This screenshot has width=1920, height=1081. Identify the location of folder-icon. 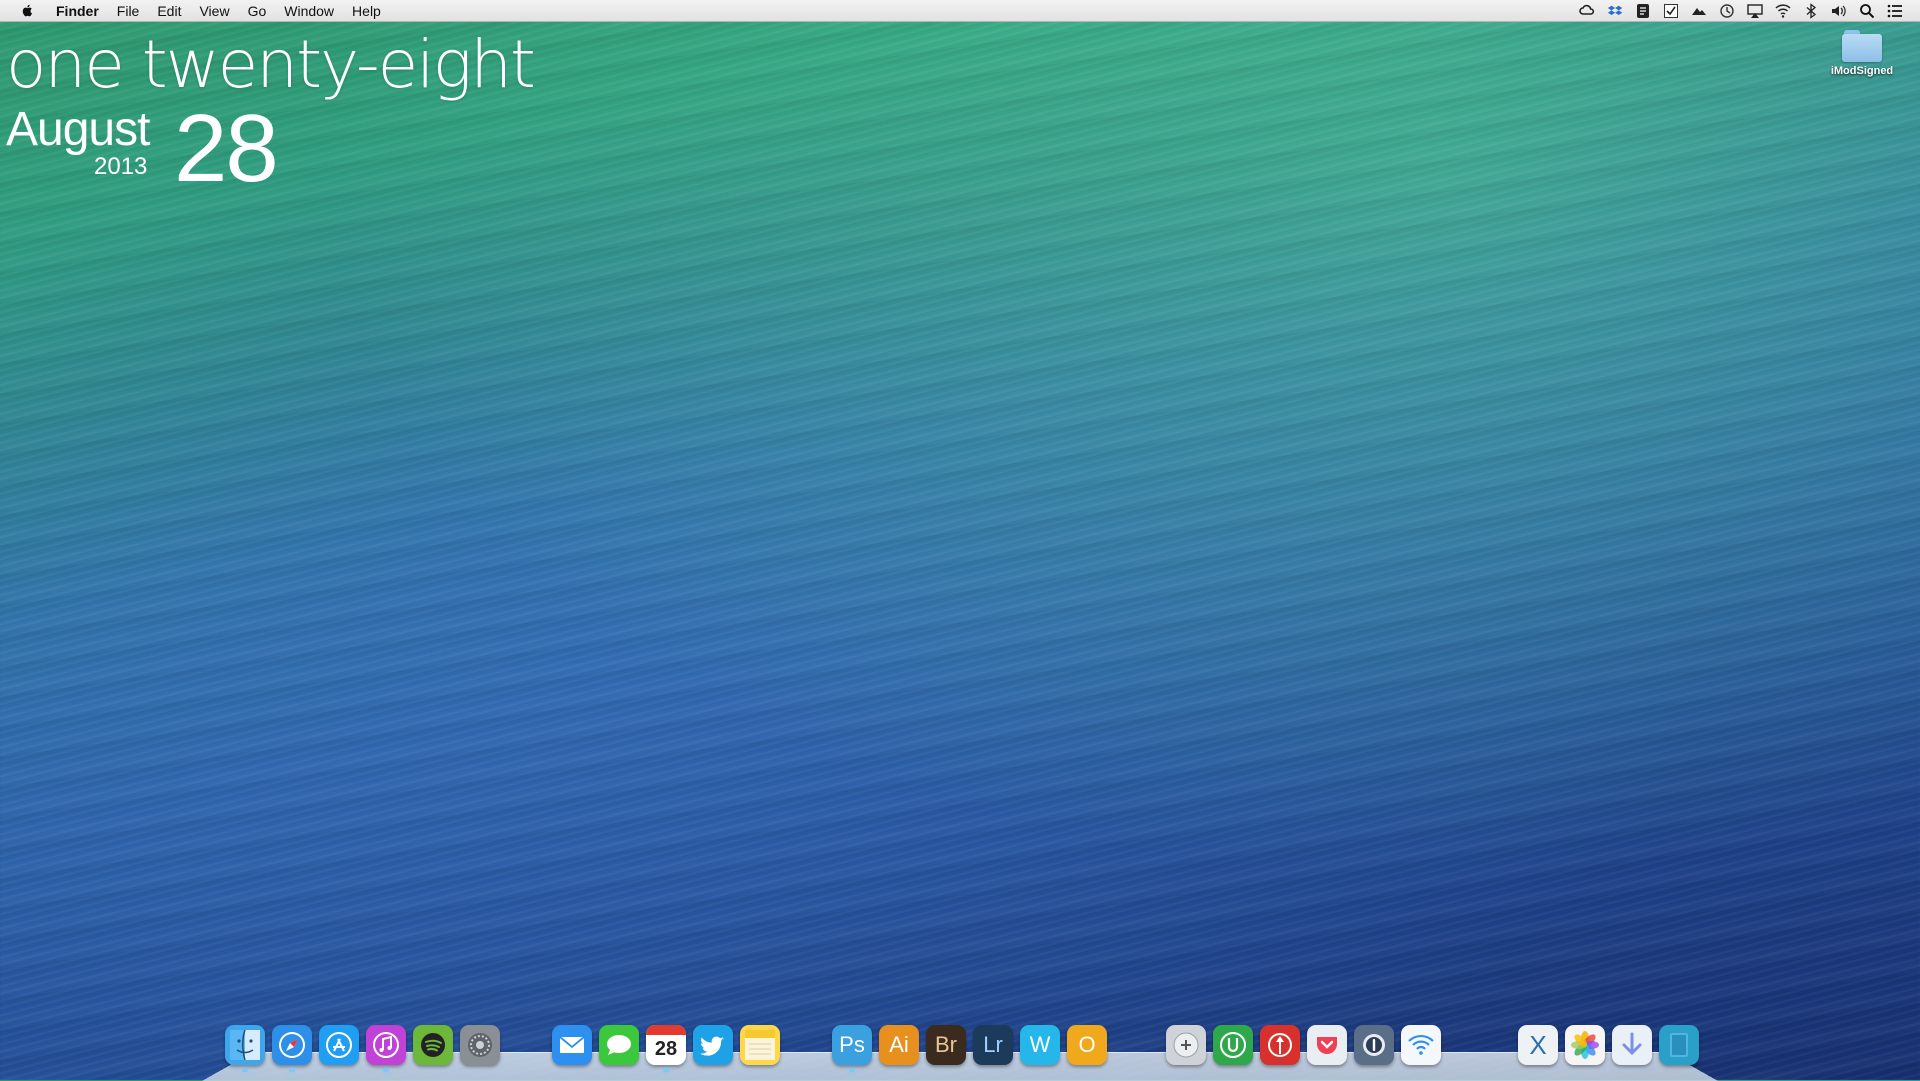
(1862, 46).